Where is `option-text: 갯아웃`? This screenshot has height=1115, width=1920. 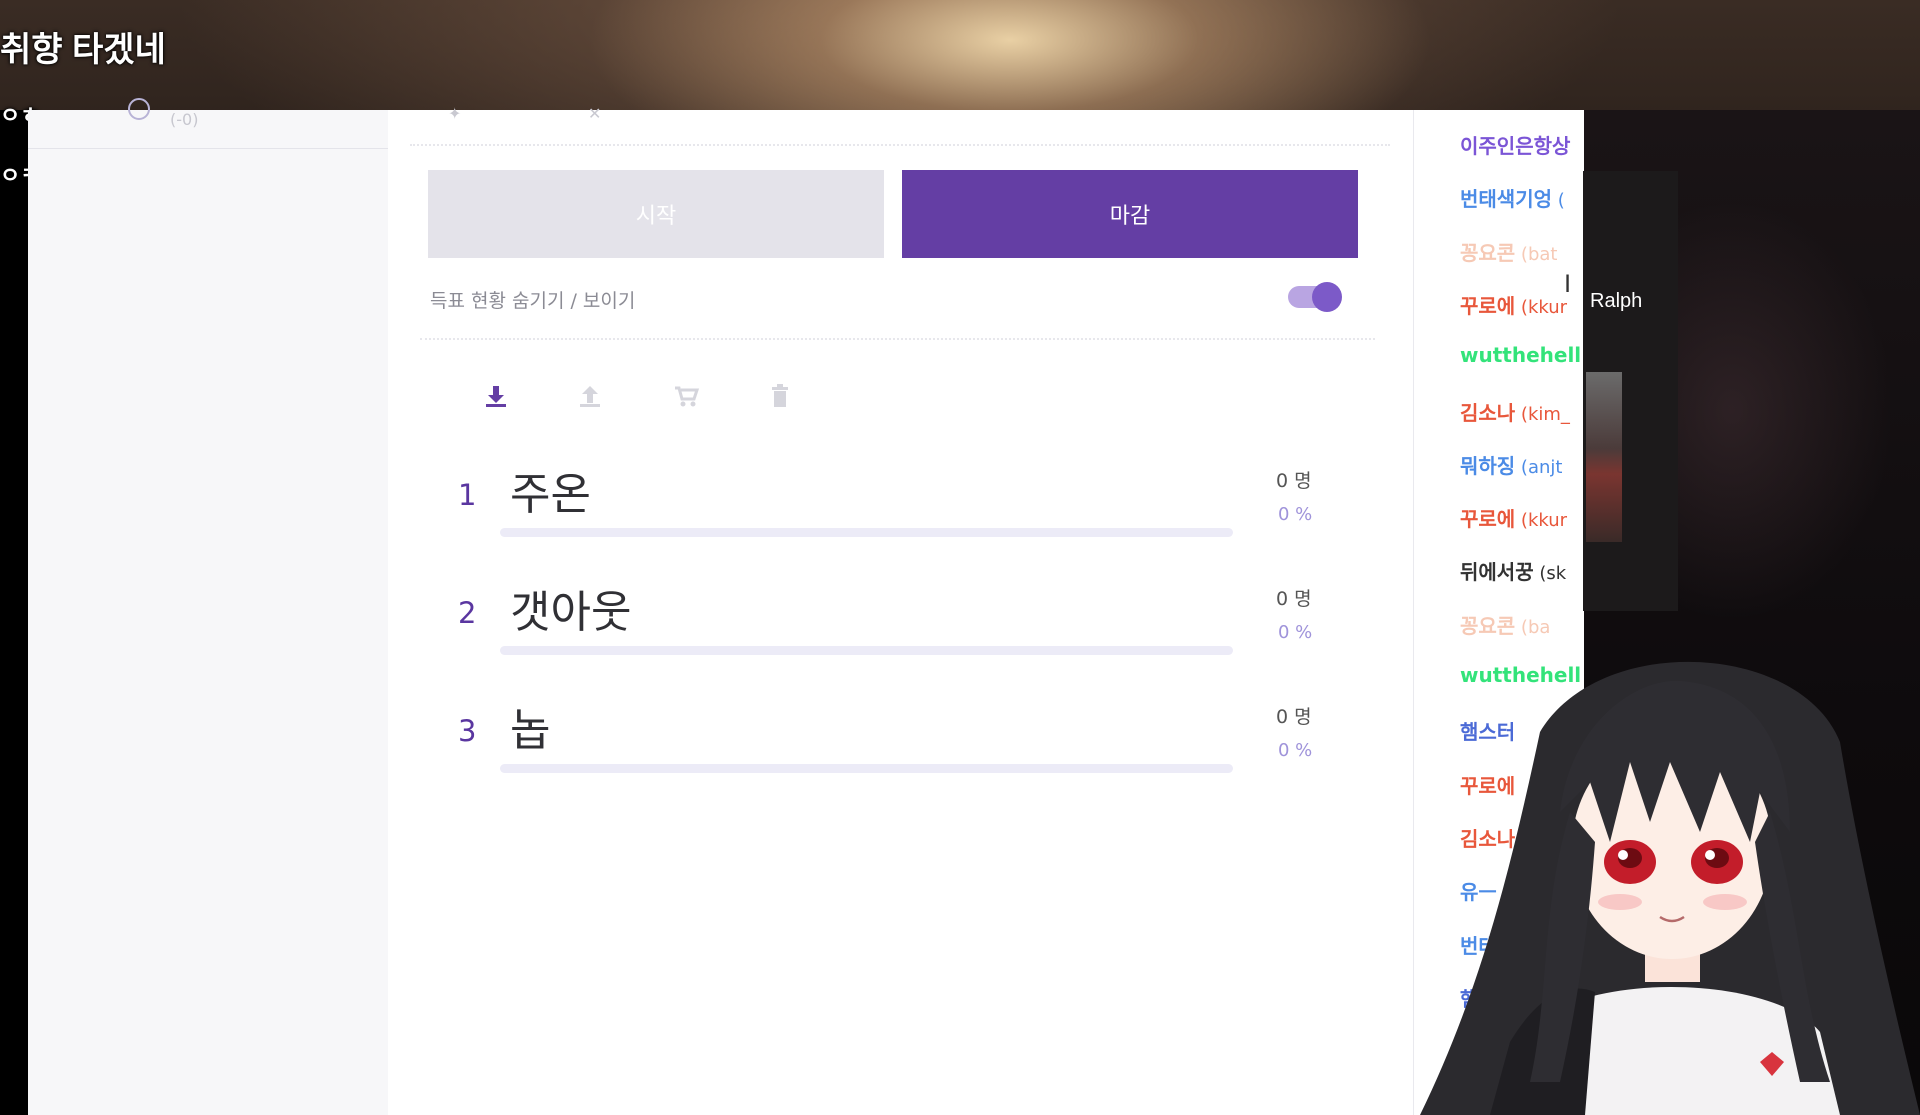 option-text: 갯아웃 is located at coordinates (571, 612).